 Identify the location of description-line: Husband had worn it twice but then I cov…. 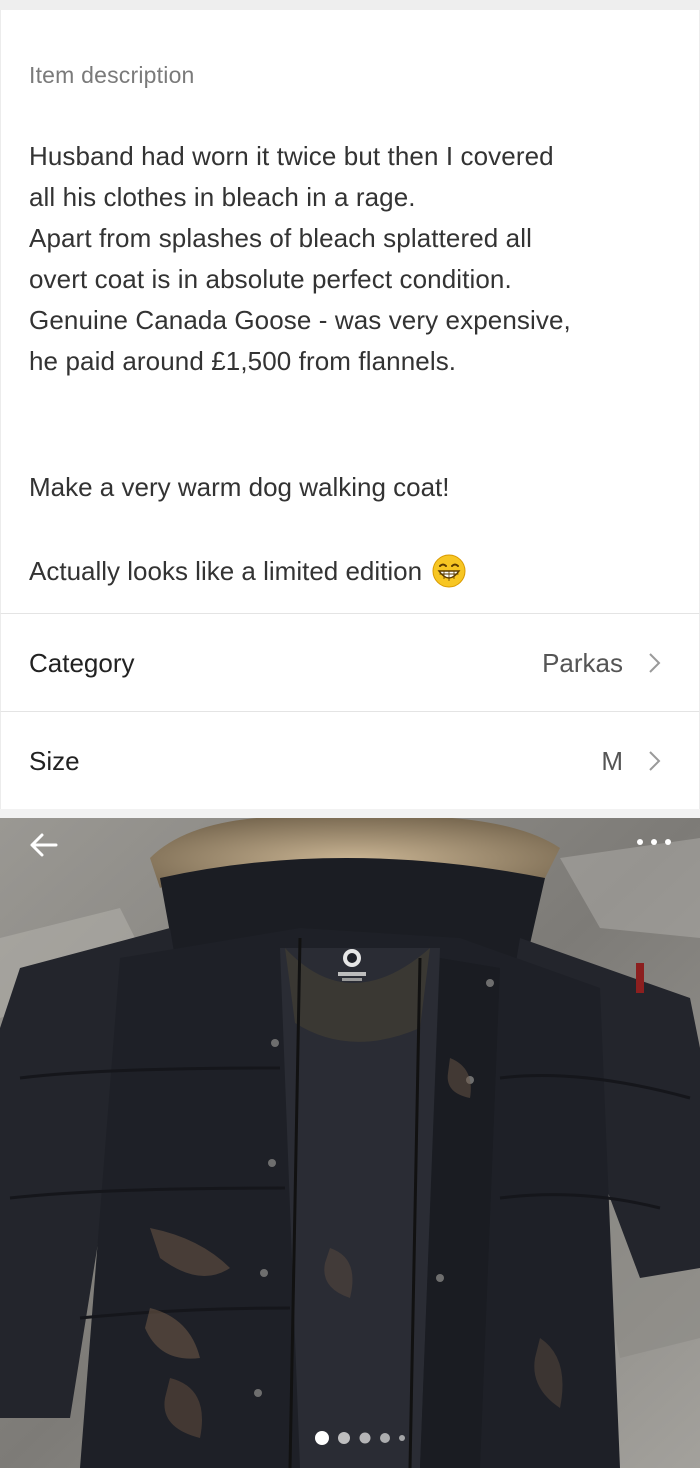
(291, 156).